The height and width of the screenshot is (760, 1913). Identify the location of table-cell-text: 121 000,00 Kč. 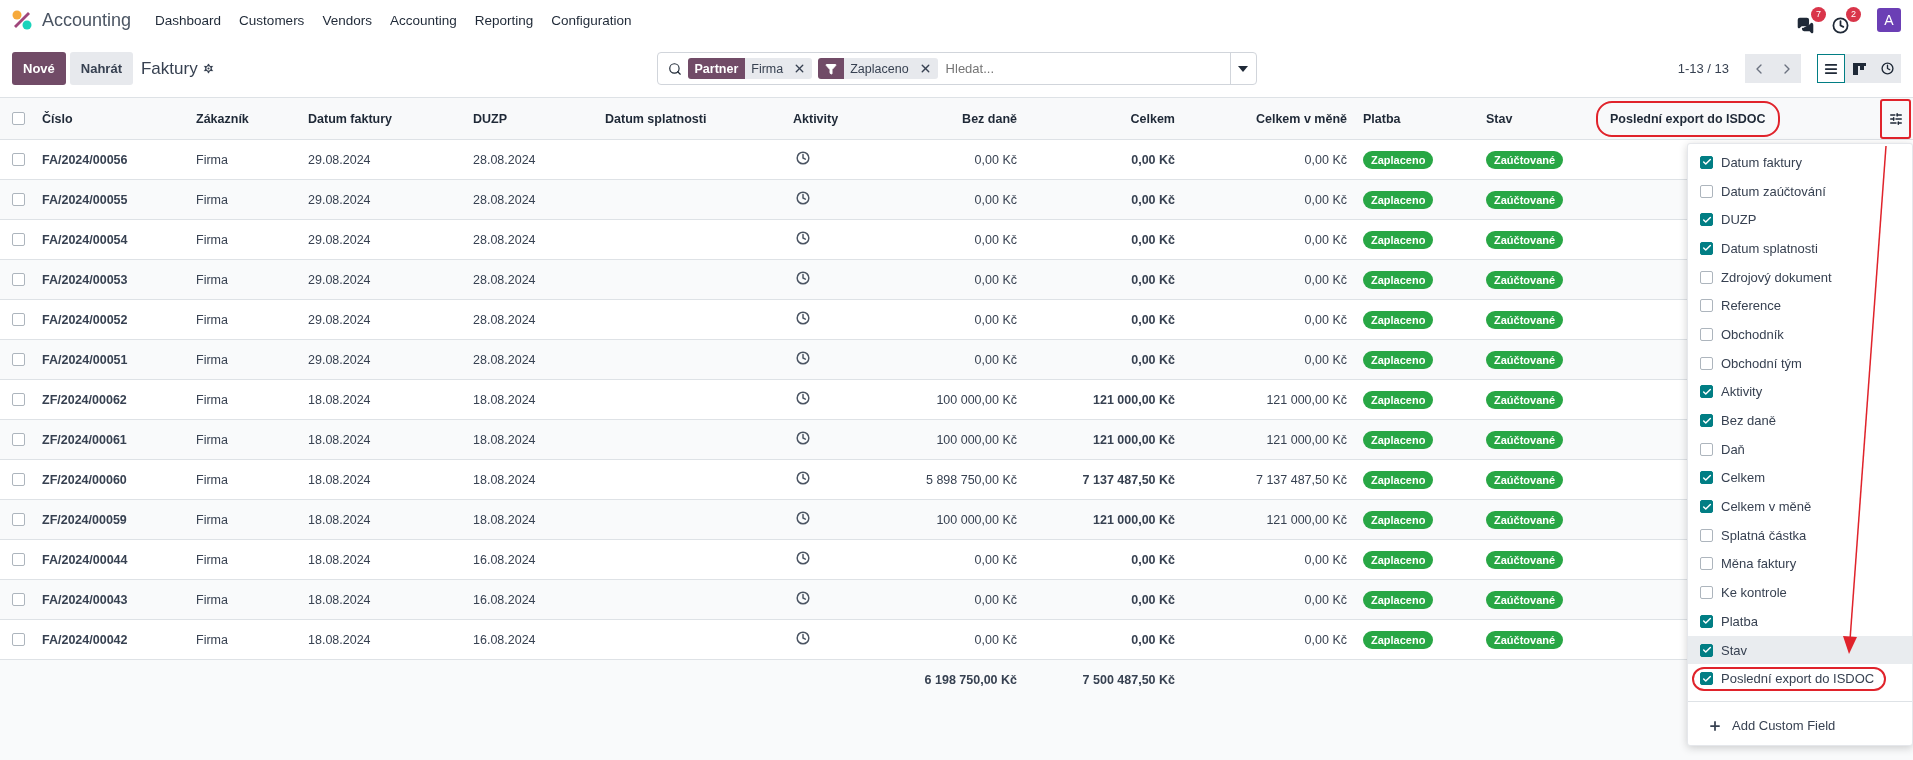
(1134, 519).